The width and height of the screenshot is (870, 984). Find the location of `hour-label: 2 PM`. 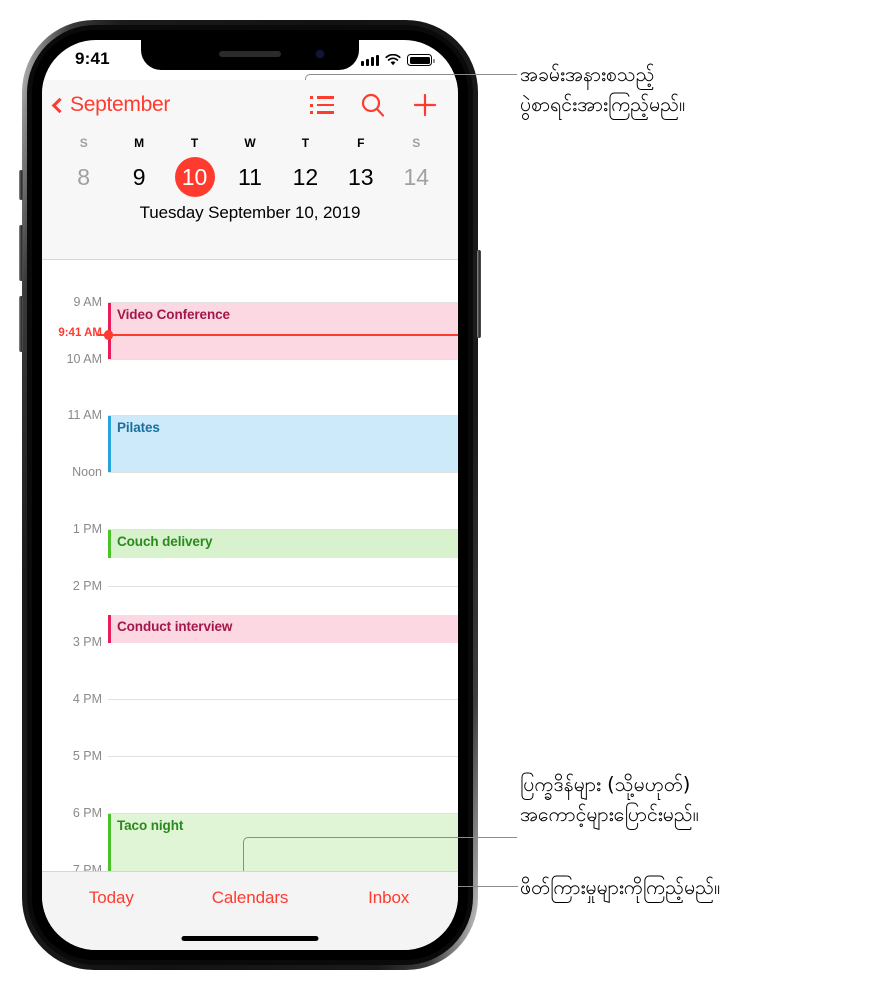

hour-label: 2 PM is located at coordinates (87, 586).